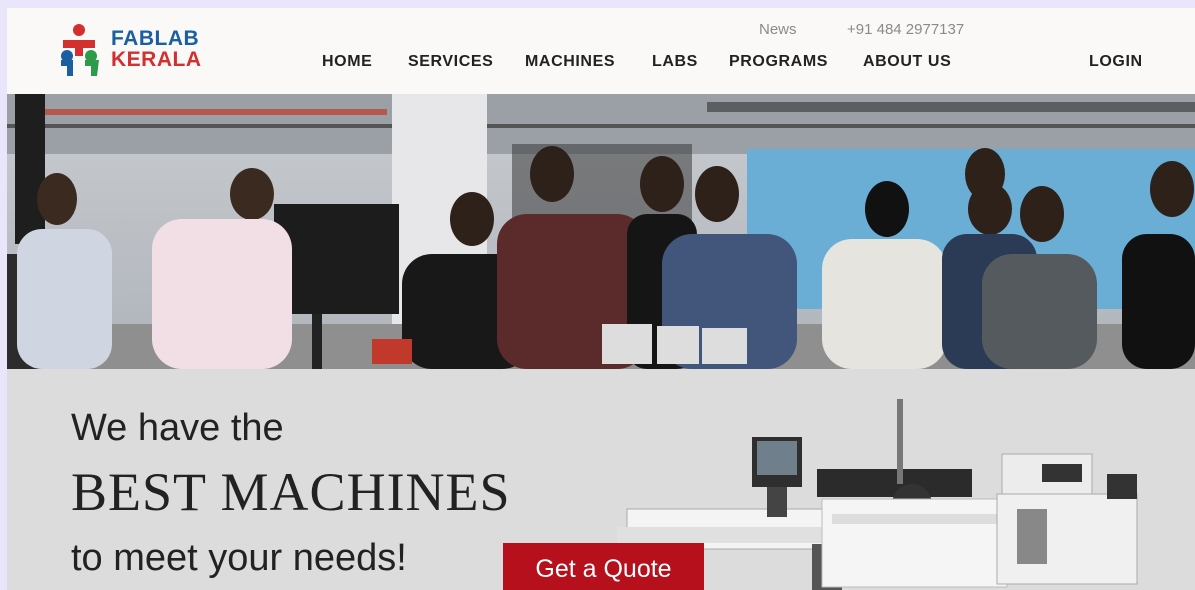  I want to click on banner-line-1: We have the, so click(177, 428).